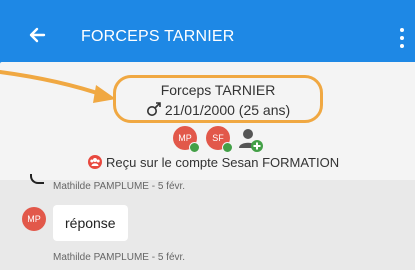 This screenshot has width=415, height=270. What do you see at coordinates (95, 162) in the screenshot?
I see `account-group-icon` at bounding box center [95, 162].